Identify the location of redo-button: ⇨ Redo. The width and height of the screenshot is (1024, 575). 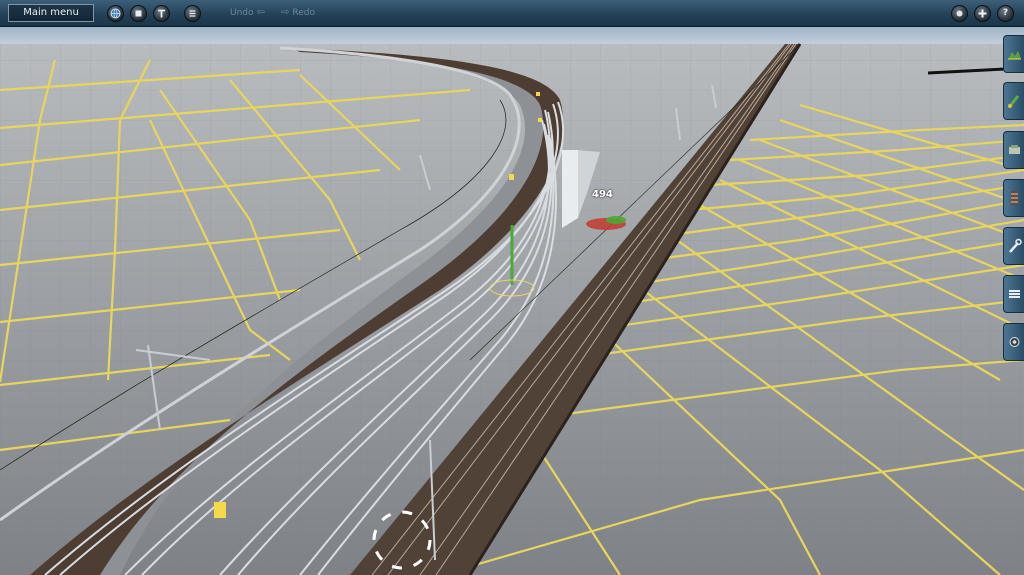
(296, 12).